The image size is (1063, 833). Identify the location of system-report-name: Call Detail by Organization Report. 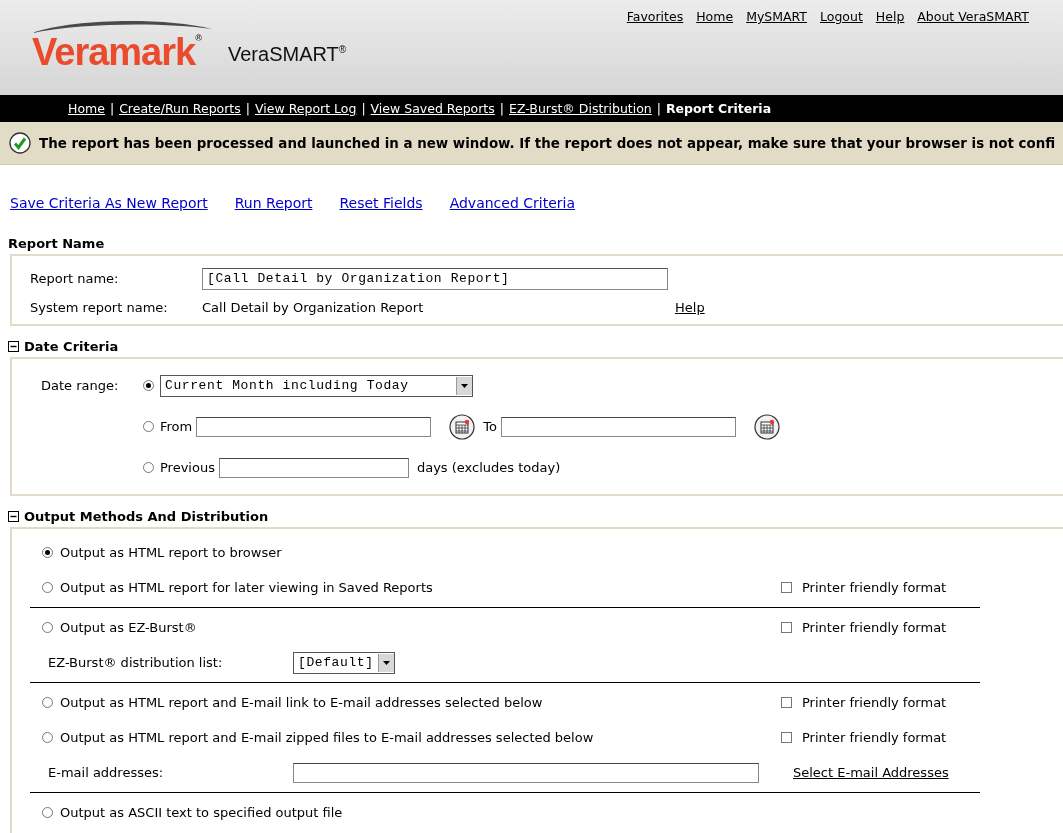
(313, 307).